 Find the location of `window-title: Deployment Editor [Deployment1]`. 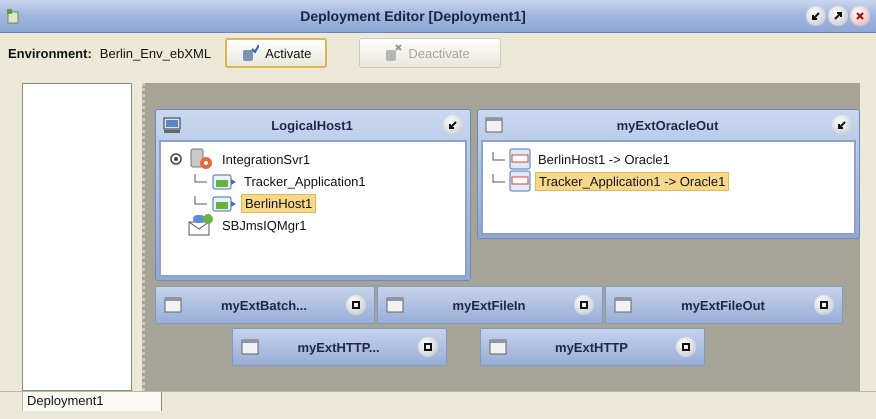

window-title: Deployment Editor [Deployment1] is located at coordinates (413, 16).